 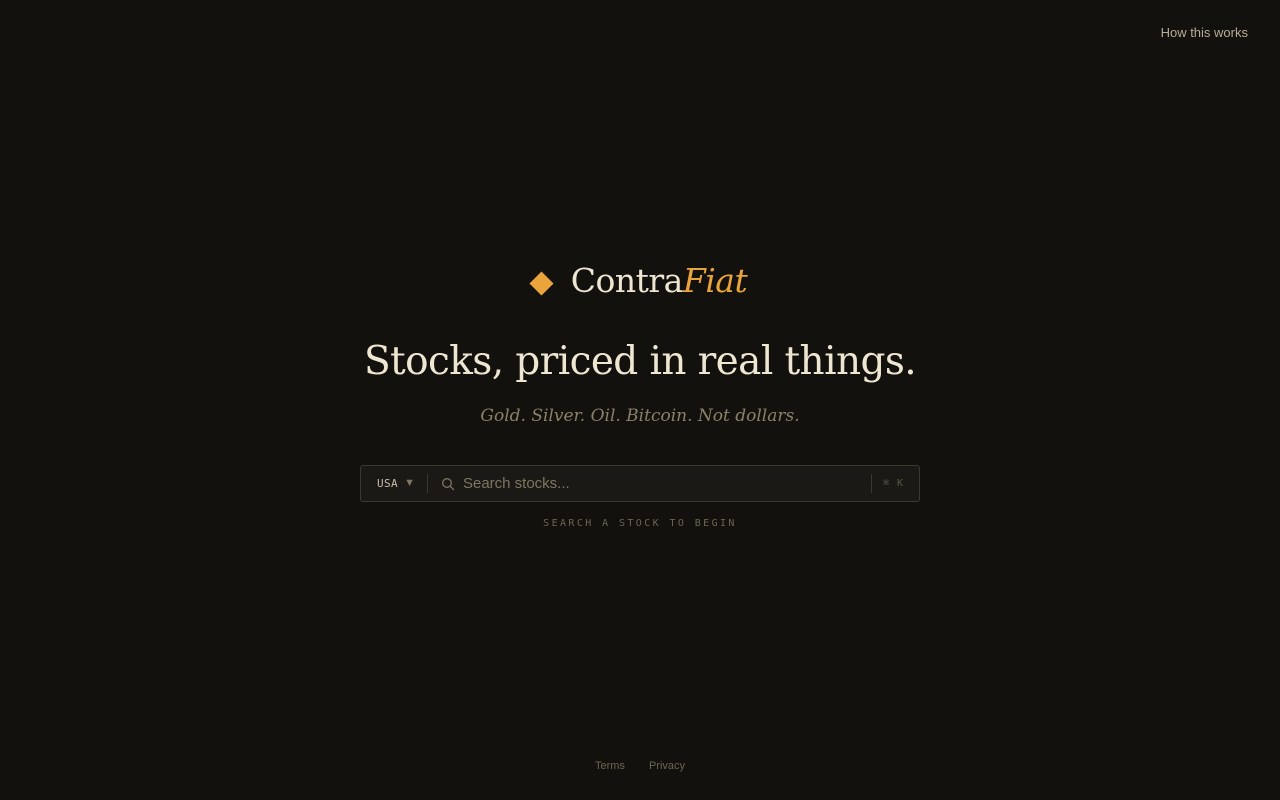 What do you see at coordinates (610, 766) in the screenshot?
I see `terms-link: Terms` at bounding box center [610, 766].